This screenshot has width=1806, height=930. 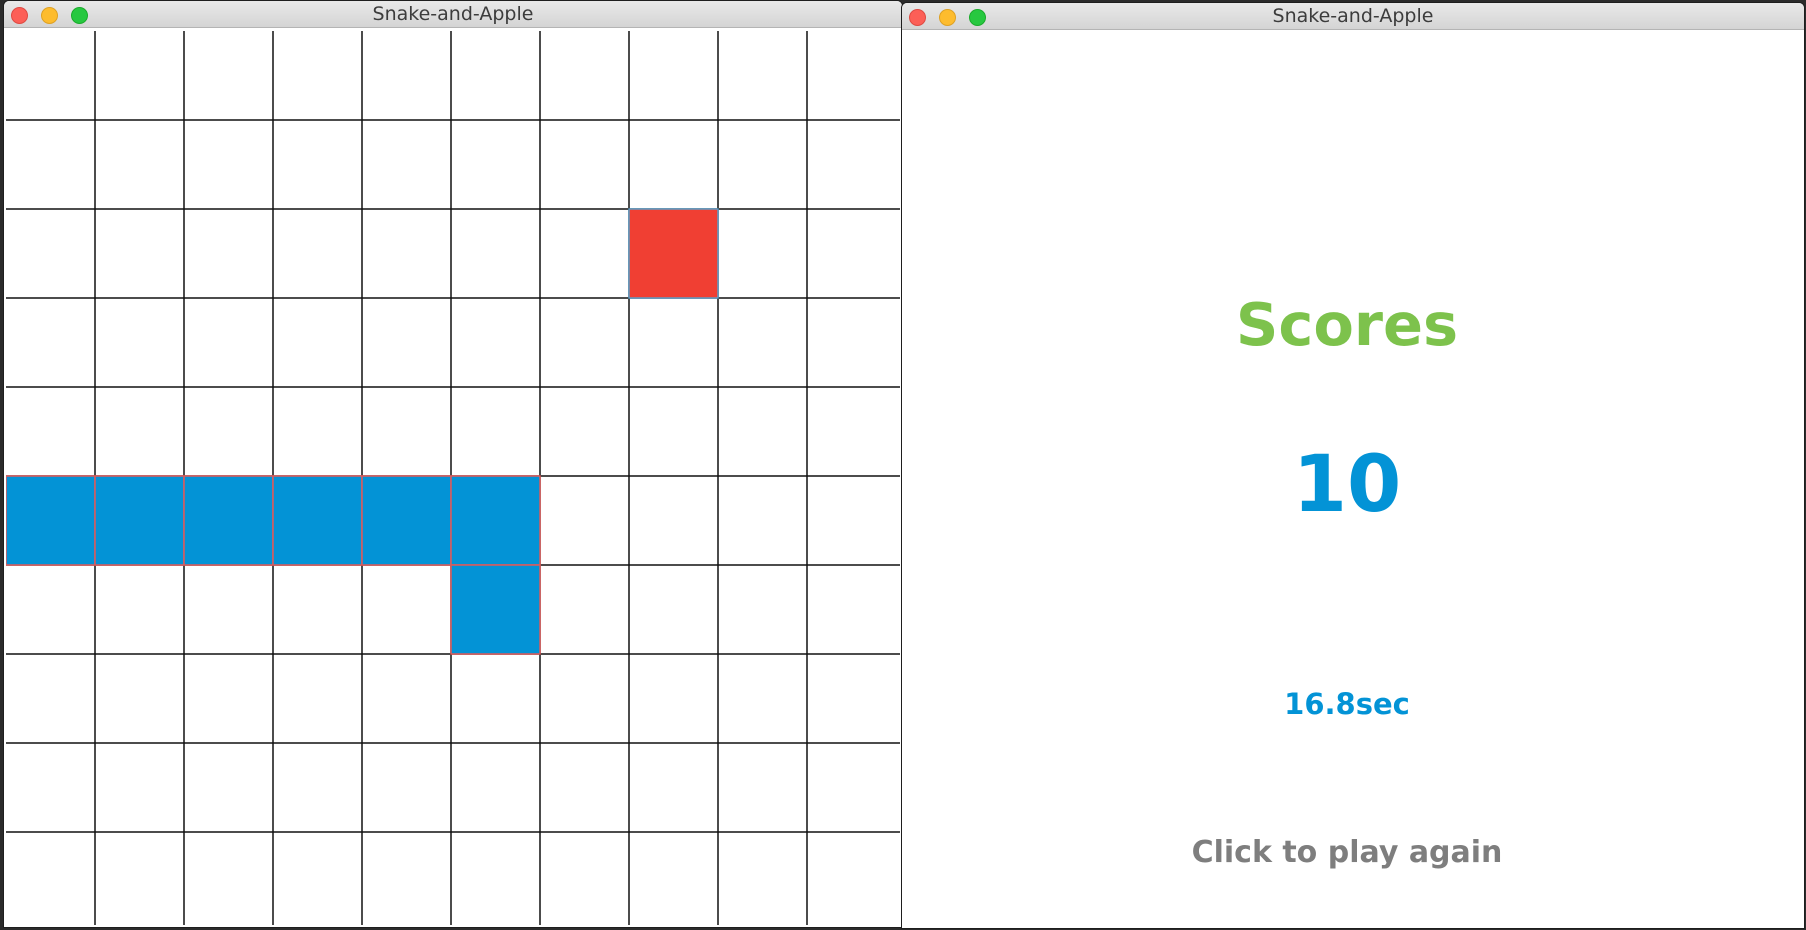 What do you see at coordinates (673, 253) in the screenshot?
I see `apple-cell` at bounding box center [673, 253].